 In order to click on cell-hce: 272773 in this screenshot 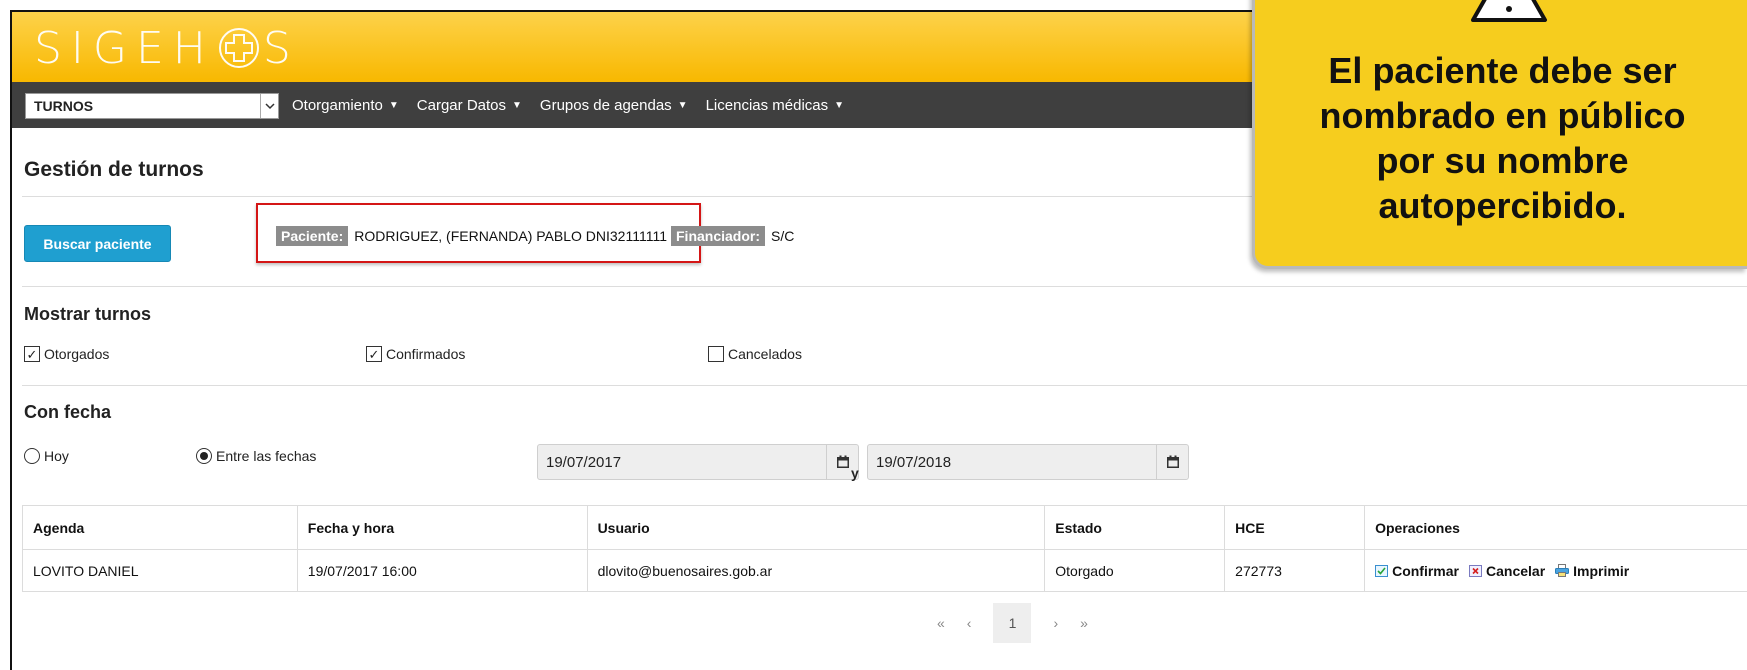, I will do `click(1295, 570)`.